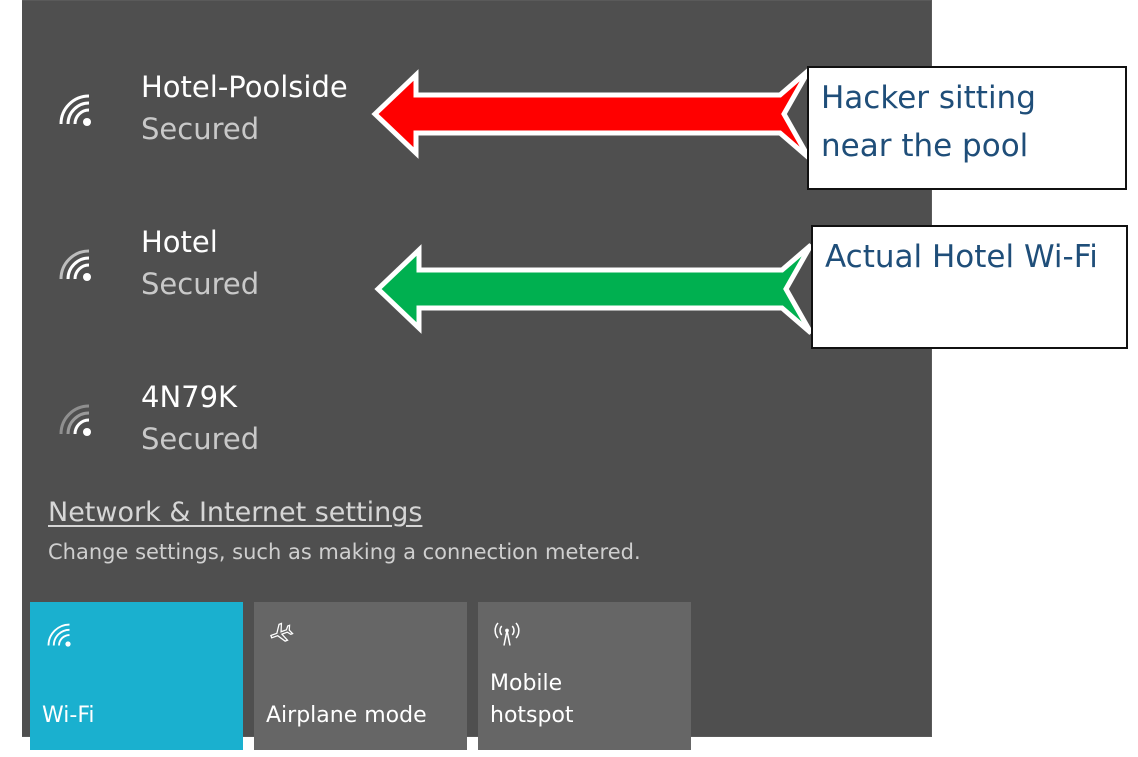 The height and width of the screenshot is (757, 1138). What do you see at coordinates (591, 114) in the screenshot?
I see `red-arrow` at bounding box center [591, 114].